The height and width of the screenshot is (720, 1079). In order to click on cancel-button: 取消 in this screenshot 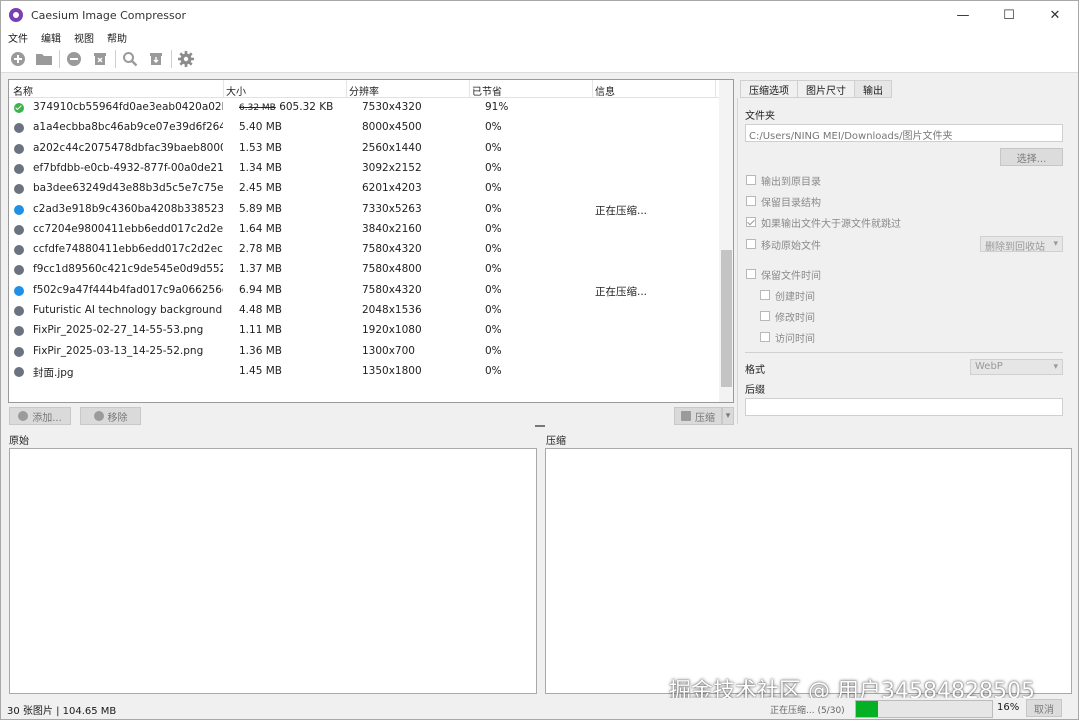, I will do `click(1044, 708)`.